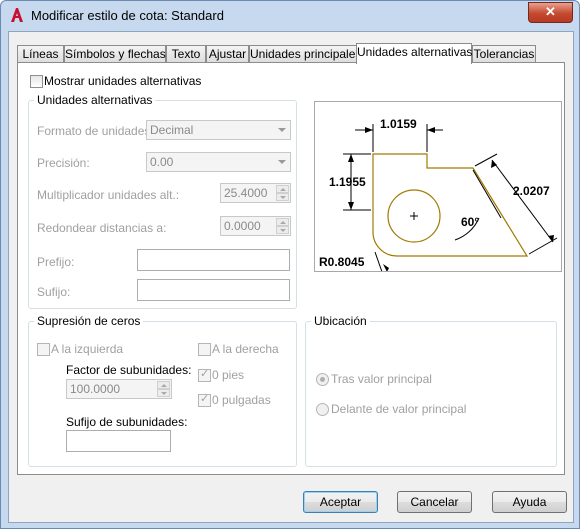 The image size is (580, 529). I want to click on close-icon: ✕, so click(550, 11).